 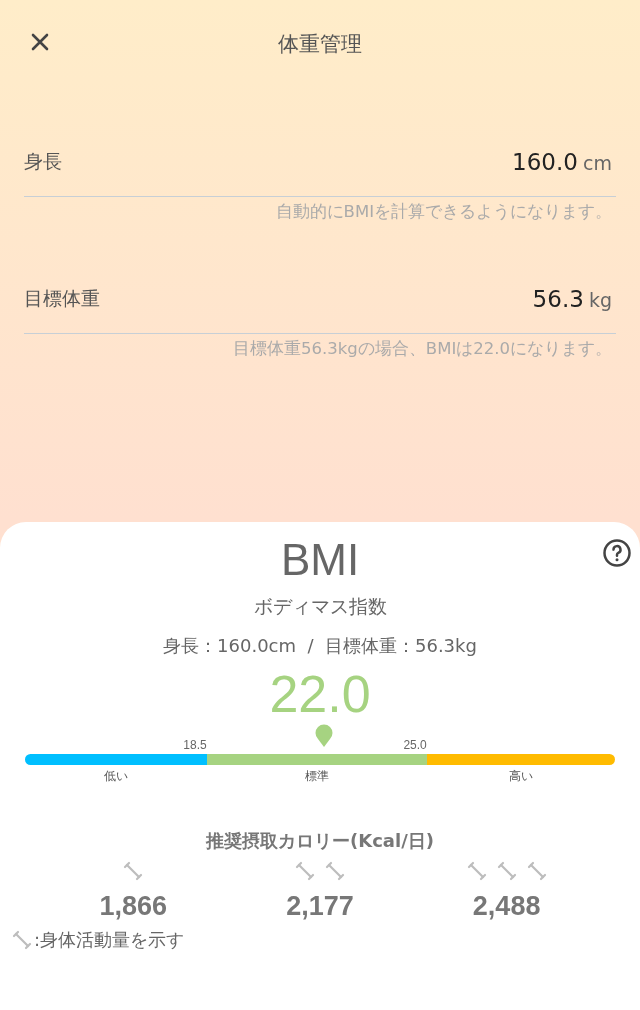 What do you see at coordinates (422, 349) in the screenshot?
I see `hint-text: 目標体重56.3kgの場合、BMIは22.0になります。` at bounding box center [422, 349].